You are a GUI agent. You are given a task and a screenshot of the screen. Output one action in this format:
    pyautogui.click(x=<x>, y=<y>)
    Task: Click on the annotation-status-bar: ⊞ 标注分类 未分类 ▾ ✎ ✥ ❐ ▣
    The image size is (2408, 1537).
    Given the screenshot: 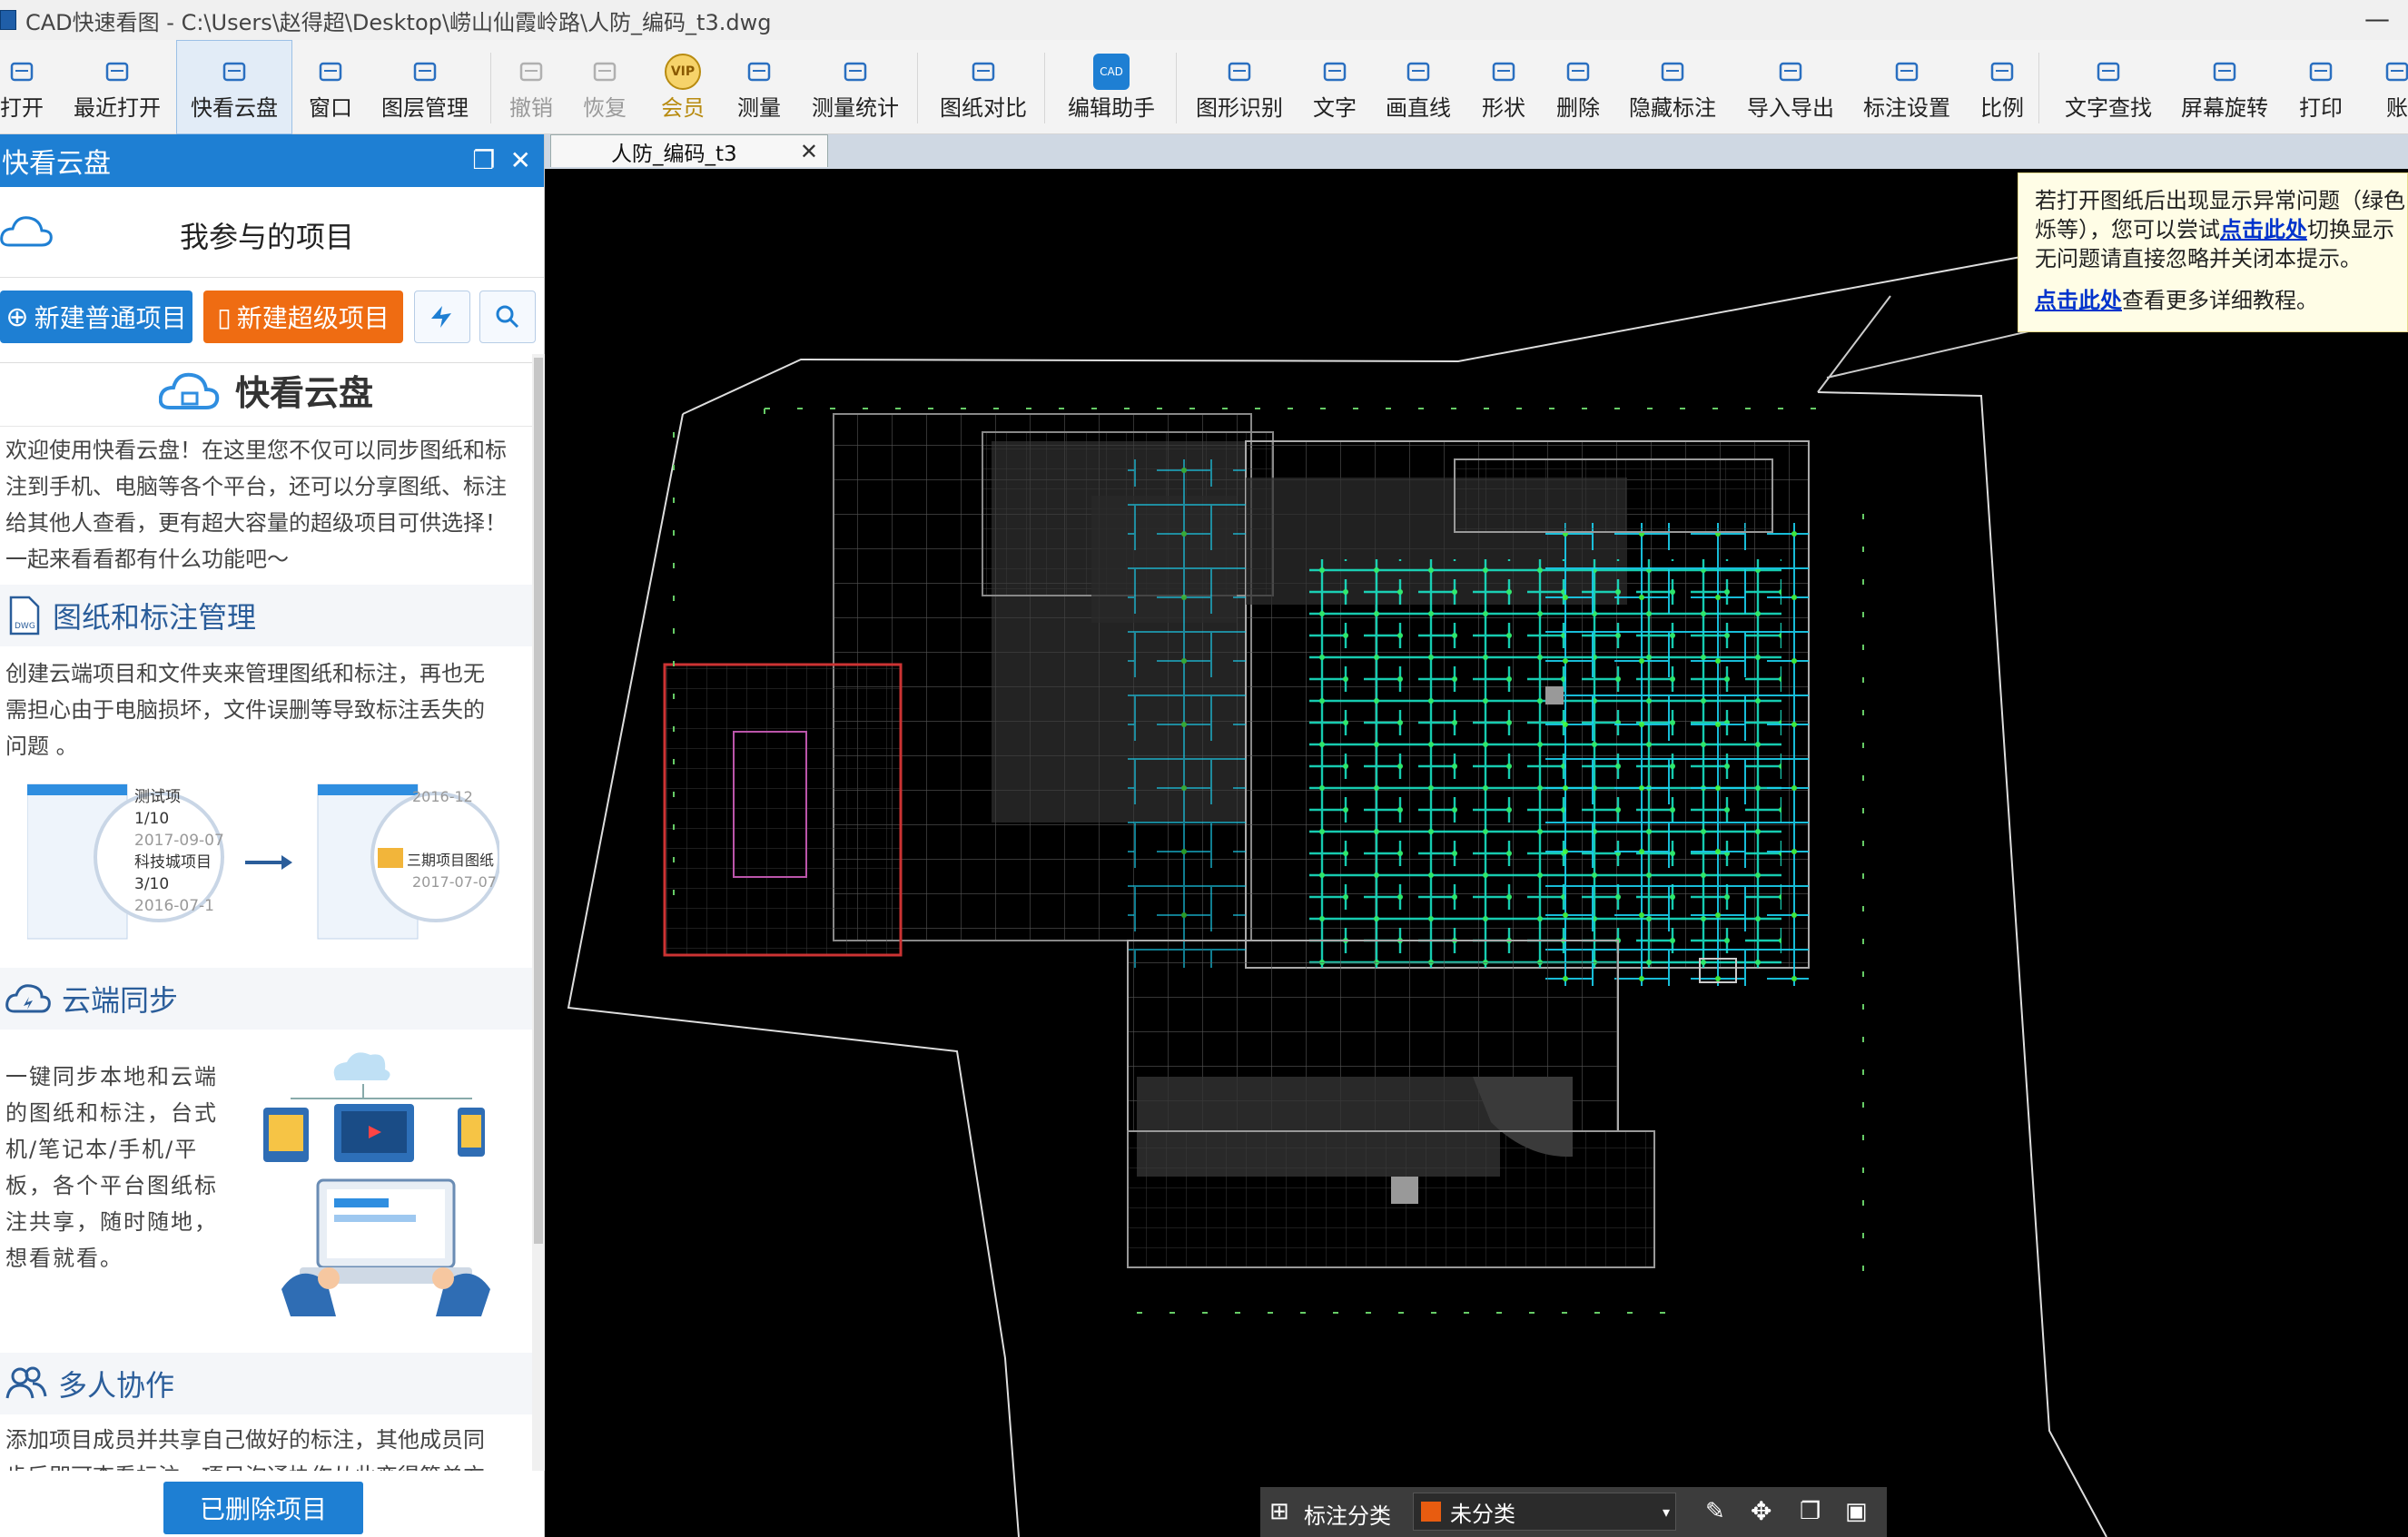 What is the action you would take?
    pyautogui.click(x=1573, y=1512)
    